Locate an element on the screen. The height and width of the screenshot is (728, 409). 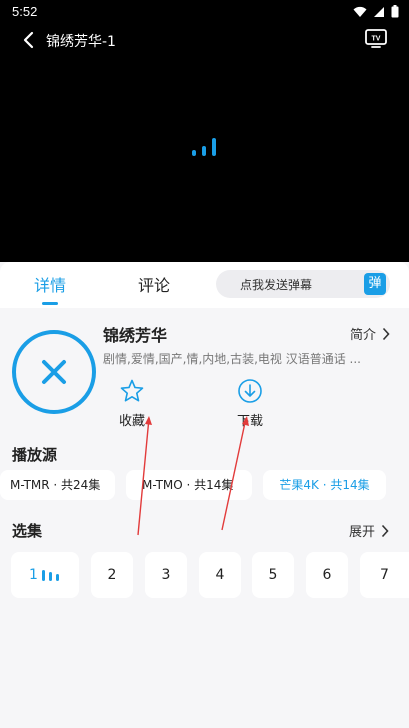
show-title: 锦绣芳华 is located at coordinates (135, 335).